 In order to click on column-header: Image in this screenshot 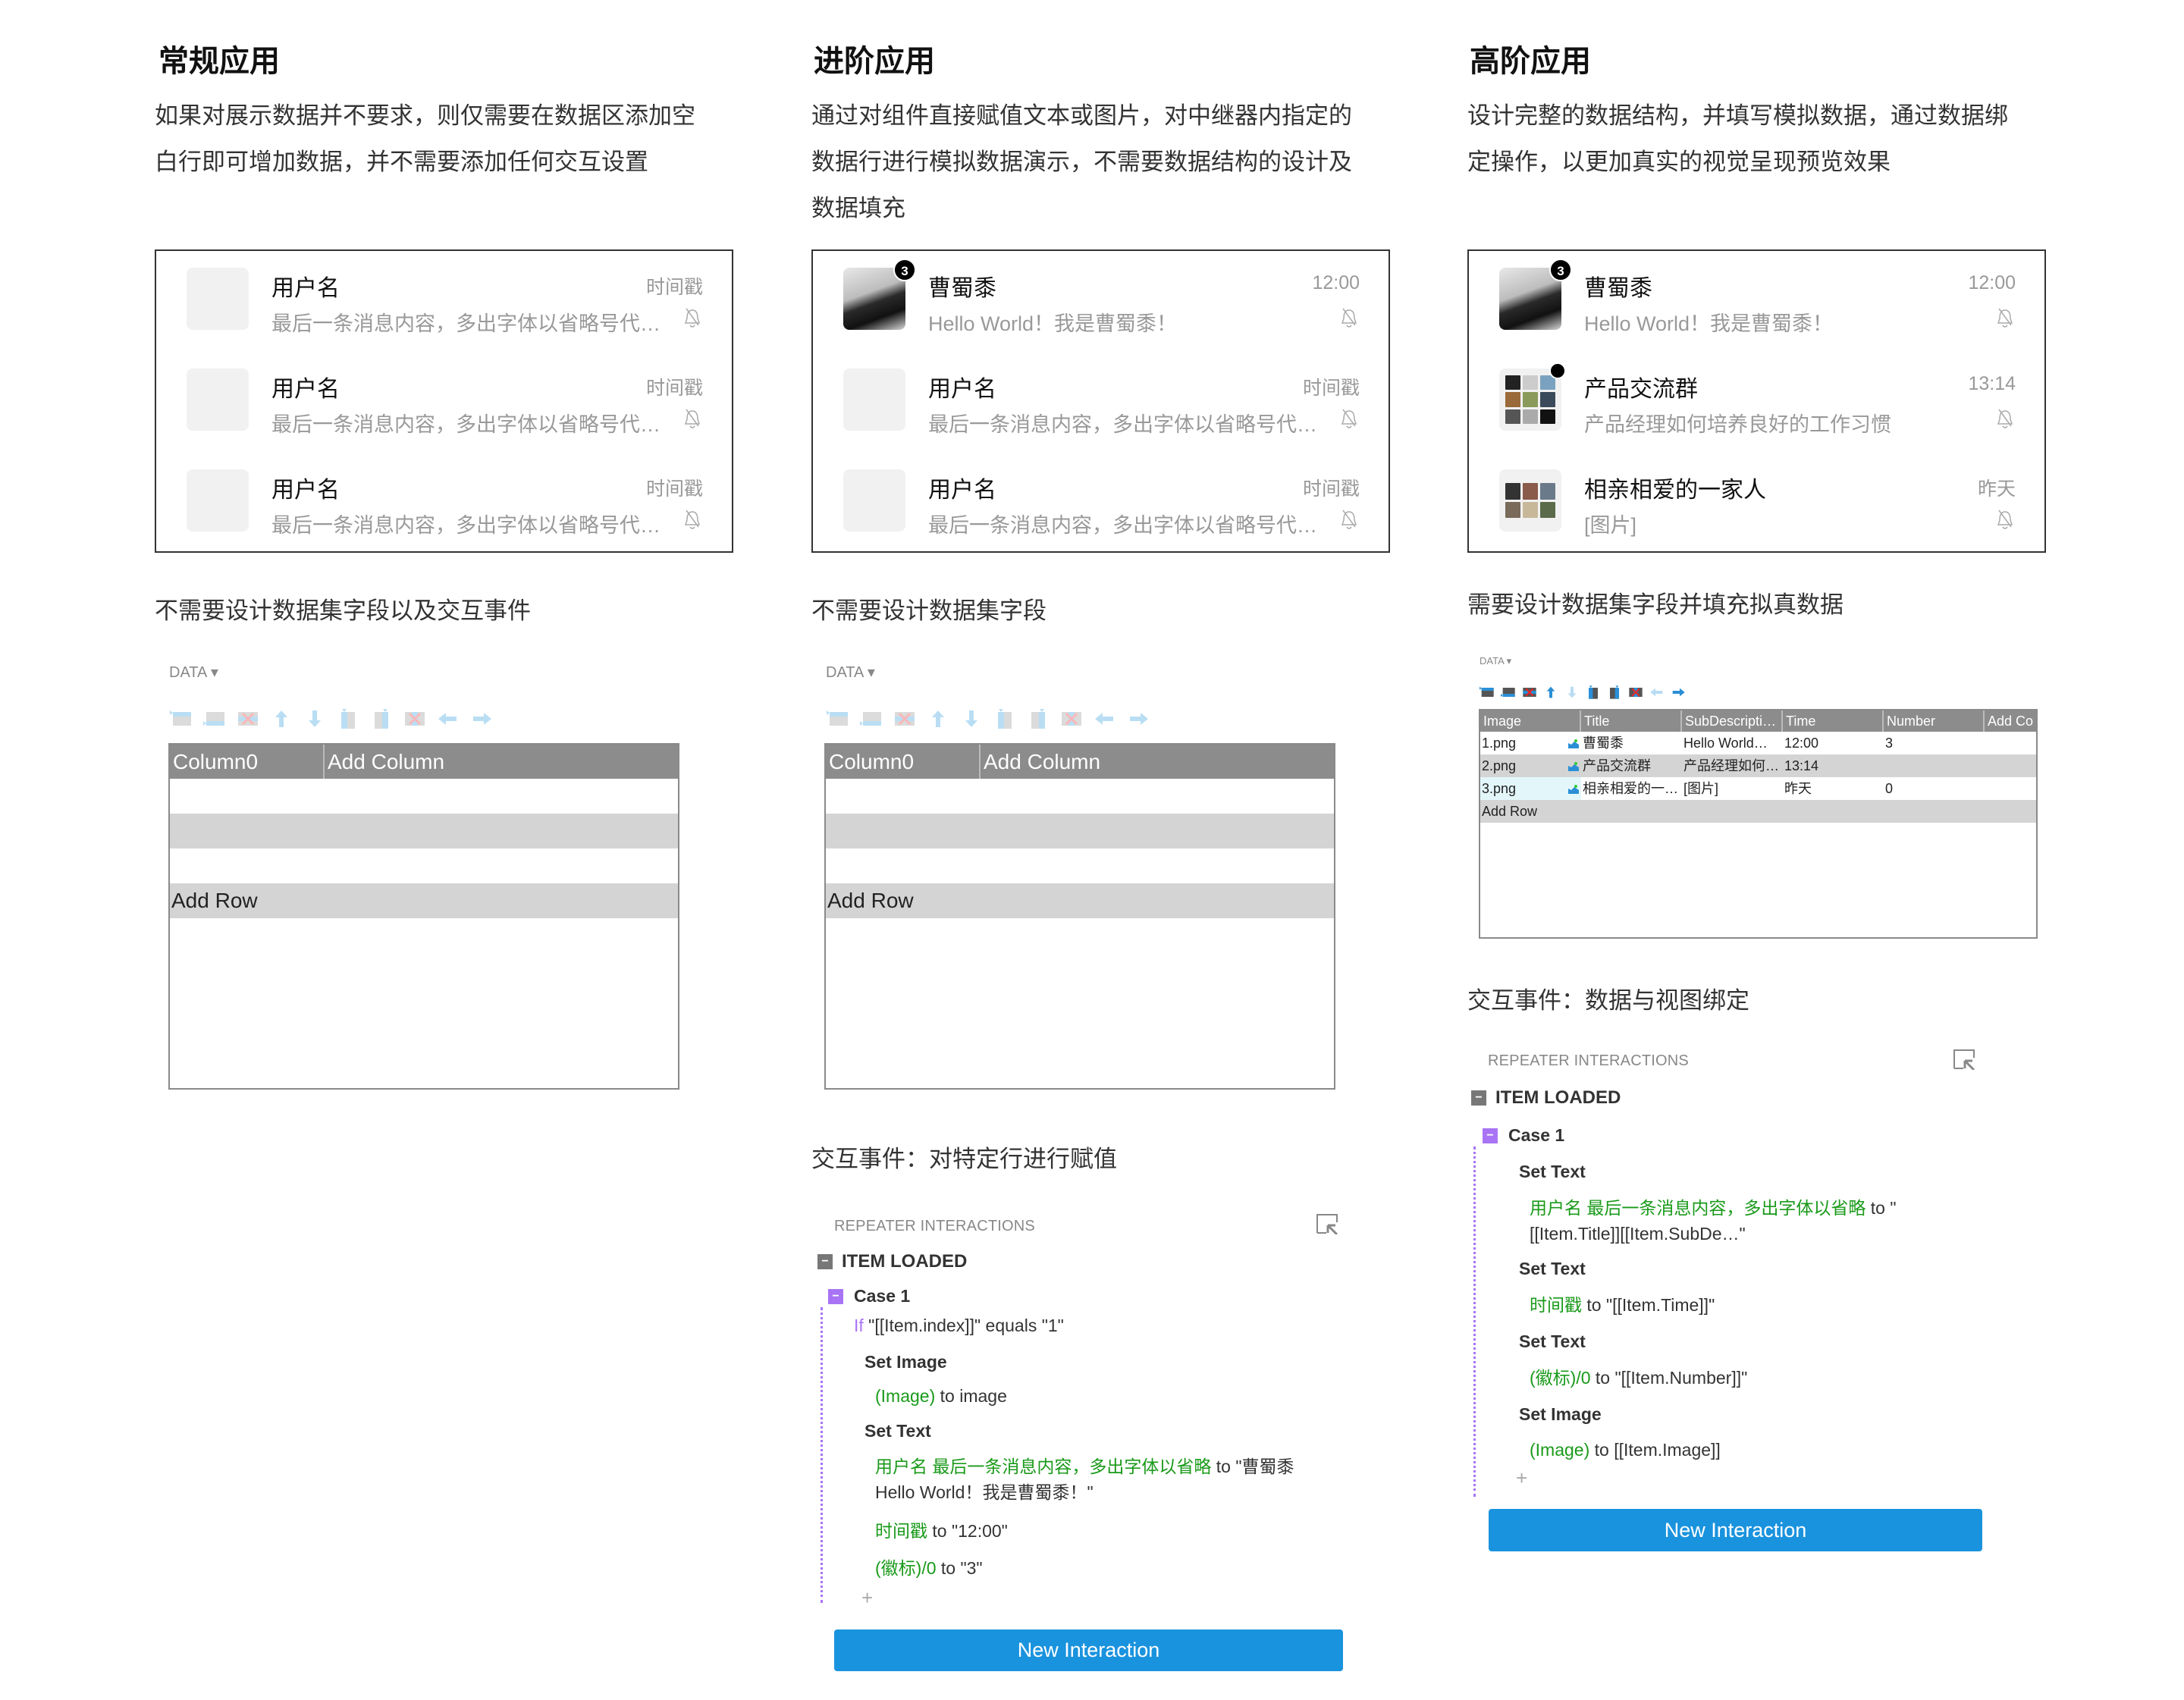, I will do `click(1530, 721)`.